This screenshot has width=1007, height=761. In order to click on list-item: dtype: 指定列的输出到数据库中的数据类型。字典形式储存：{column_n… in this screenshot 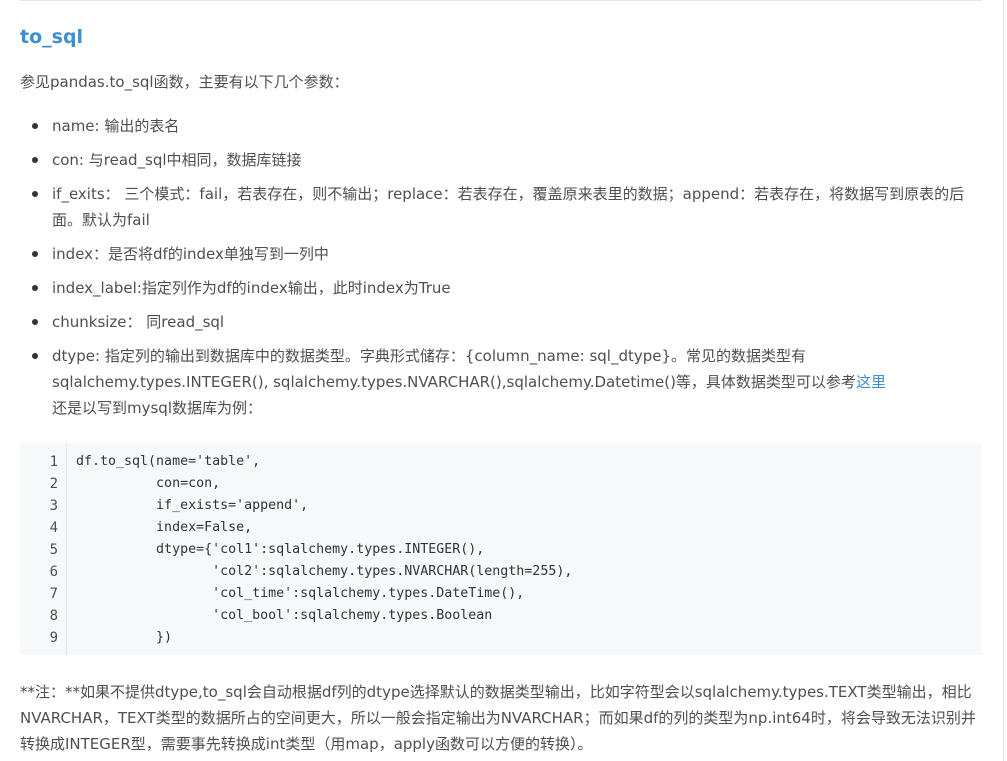, I will do `click(502, 382)`.